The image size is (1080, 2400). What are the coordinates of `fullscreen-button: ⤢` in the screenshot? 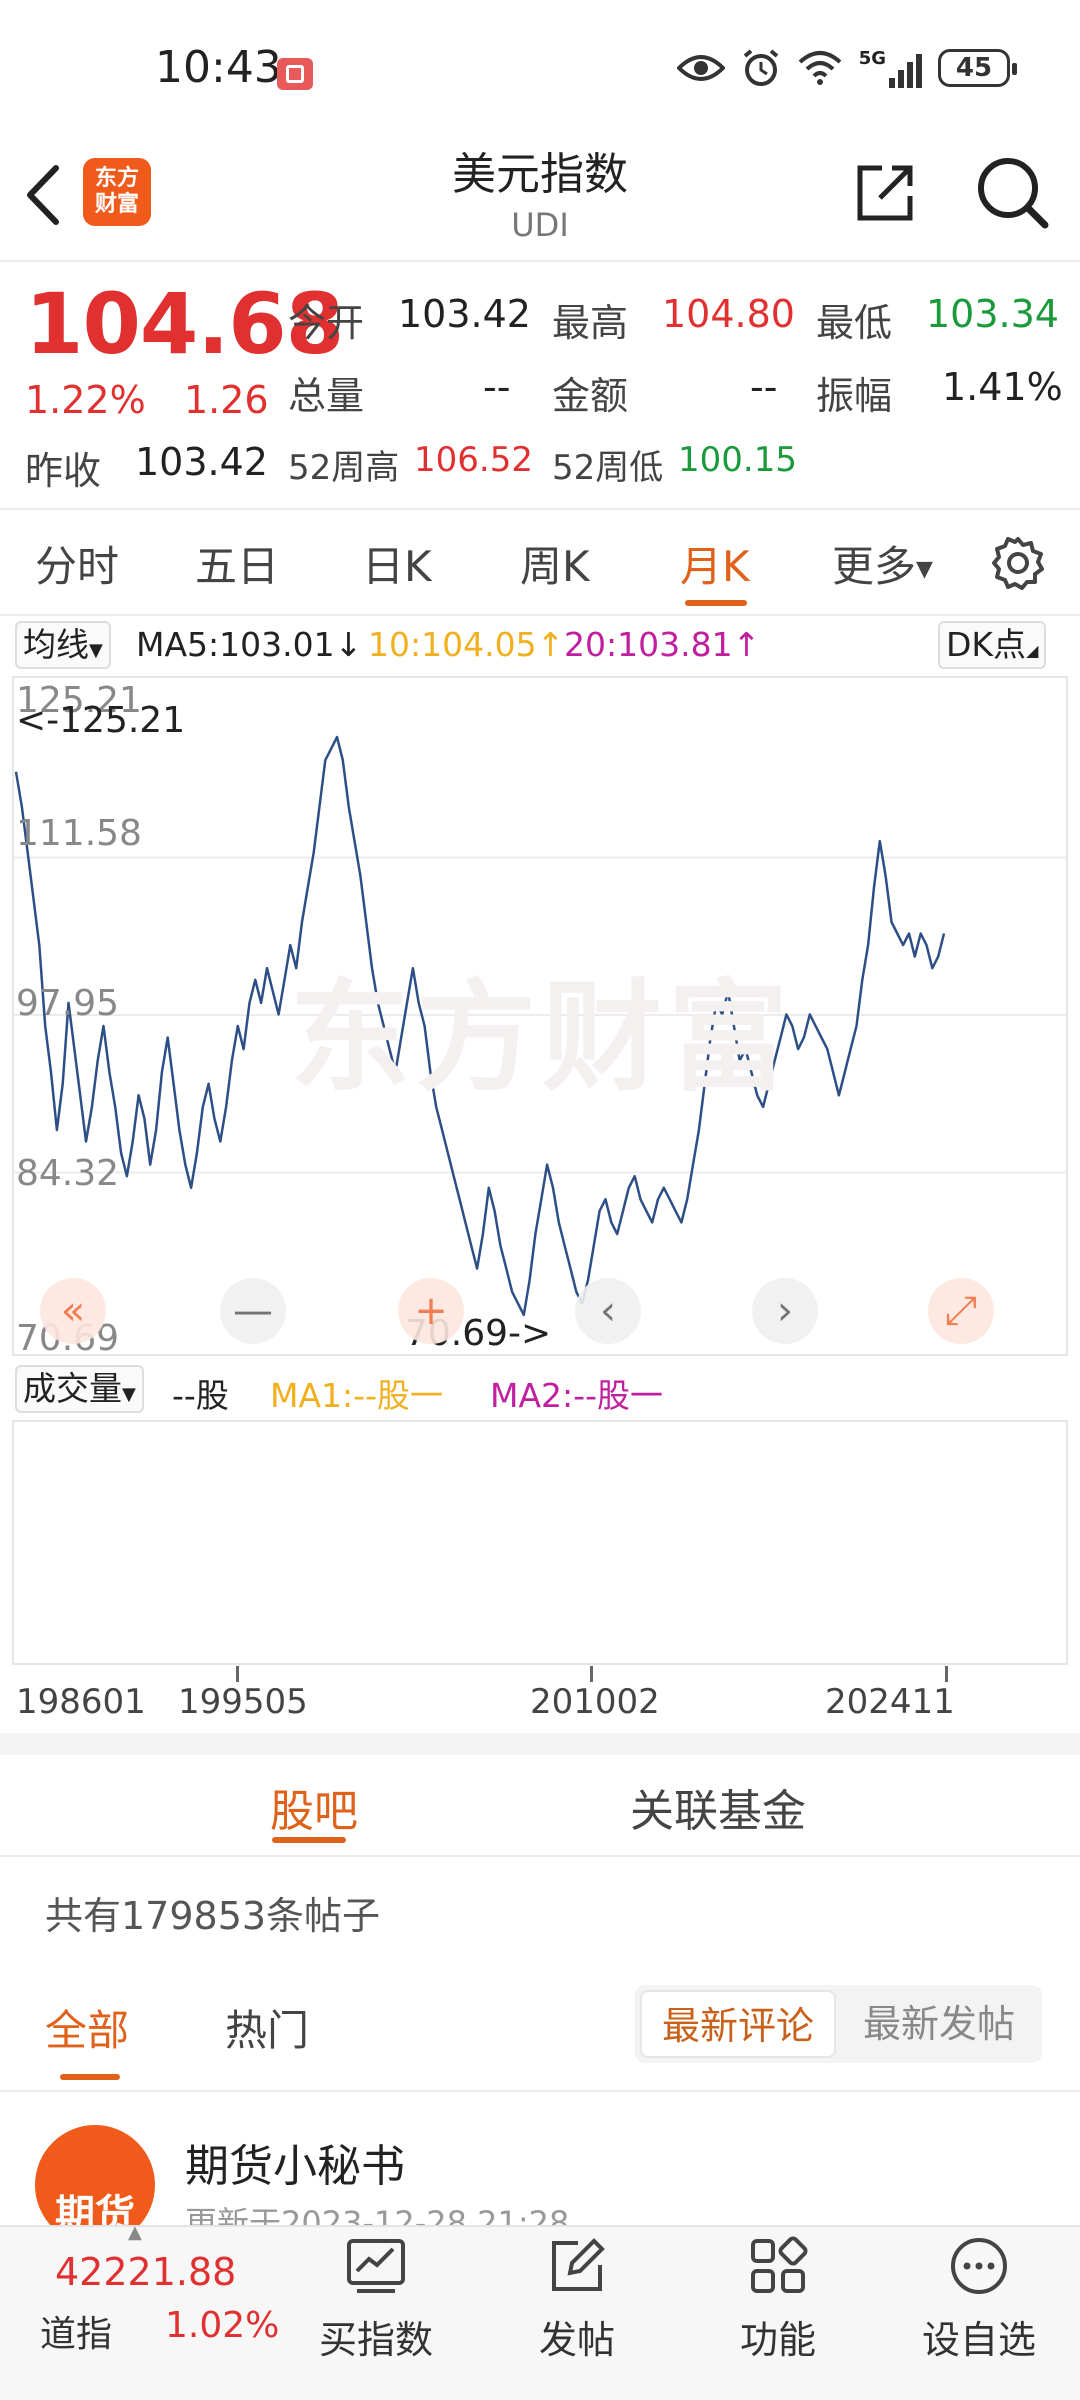 It's located at (961, 1311).